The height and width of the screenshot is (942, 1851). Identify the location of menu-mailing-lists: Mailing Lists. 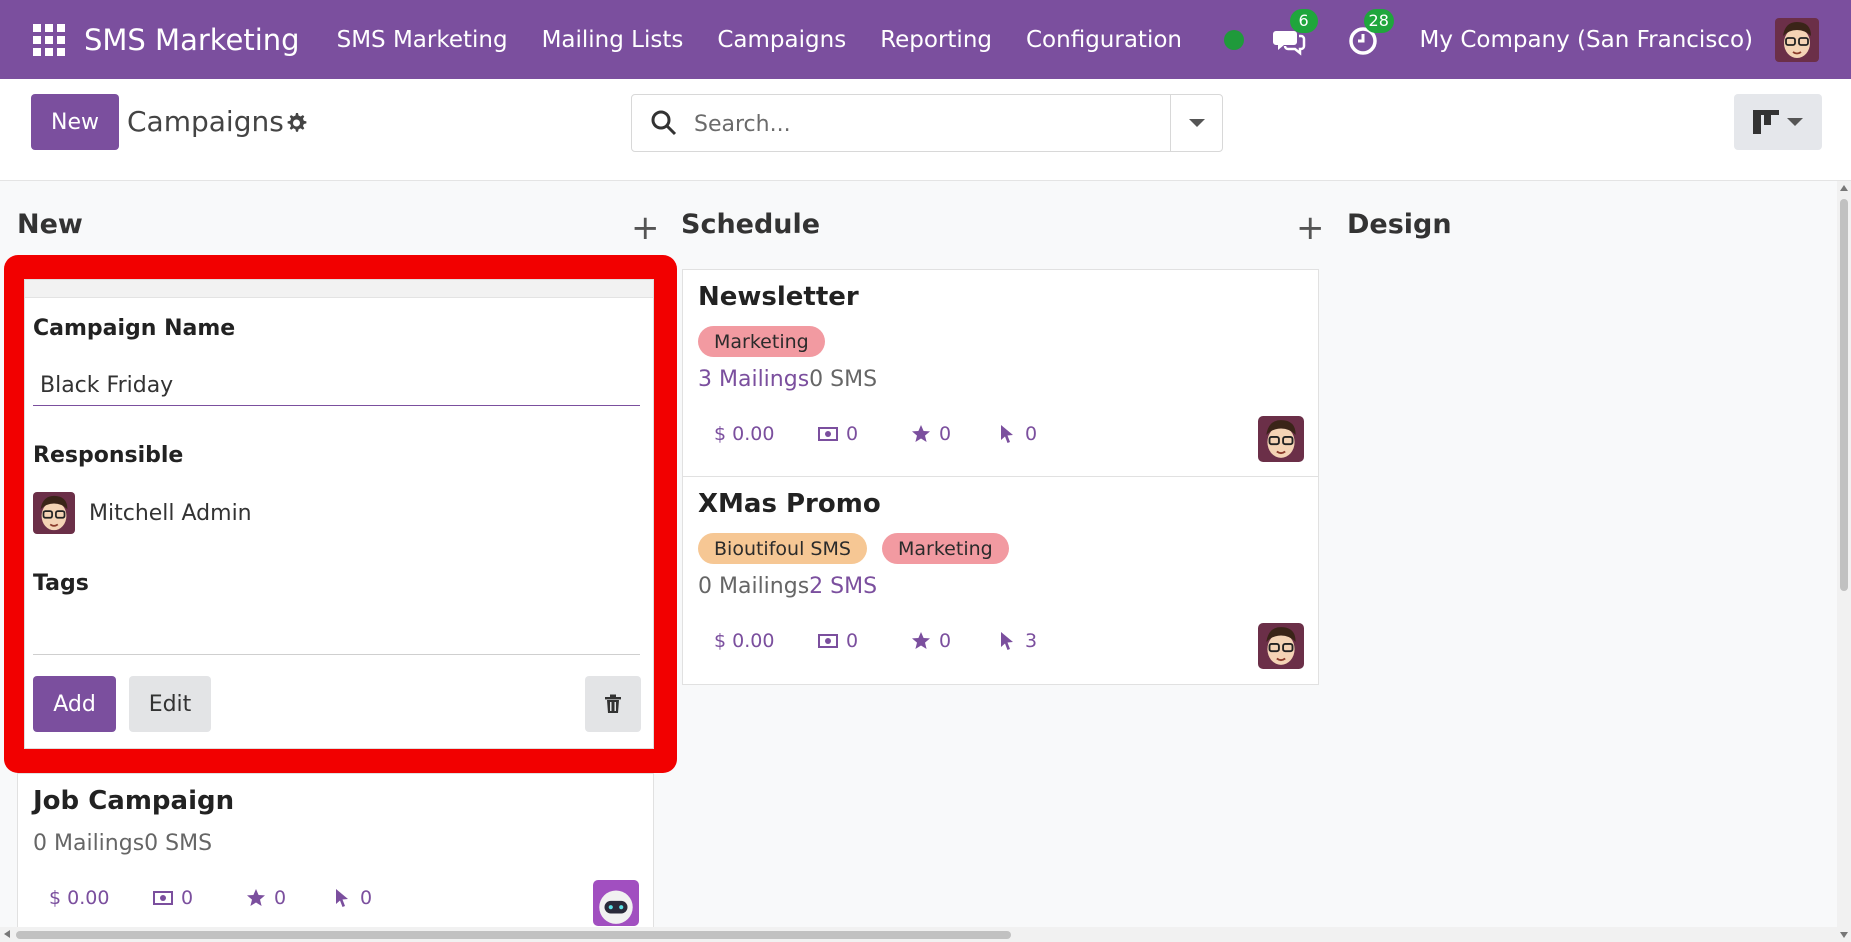
(613, 40).